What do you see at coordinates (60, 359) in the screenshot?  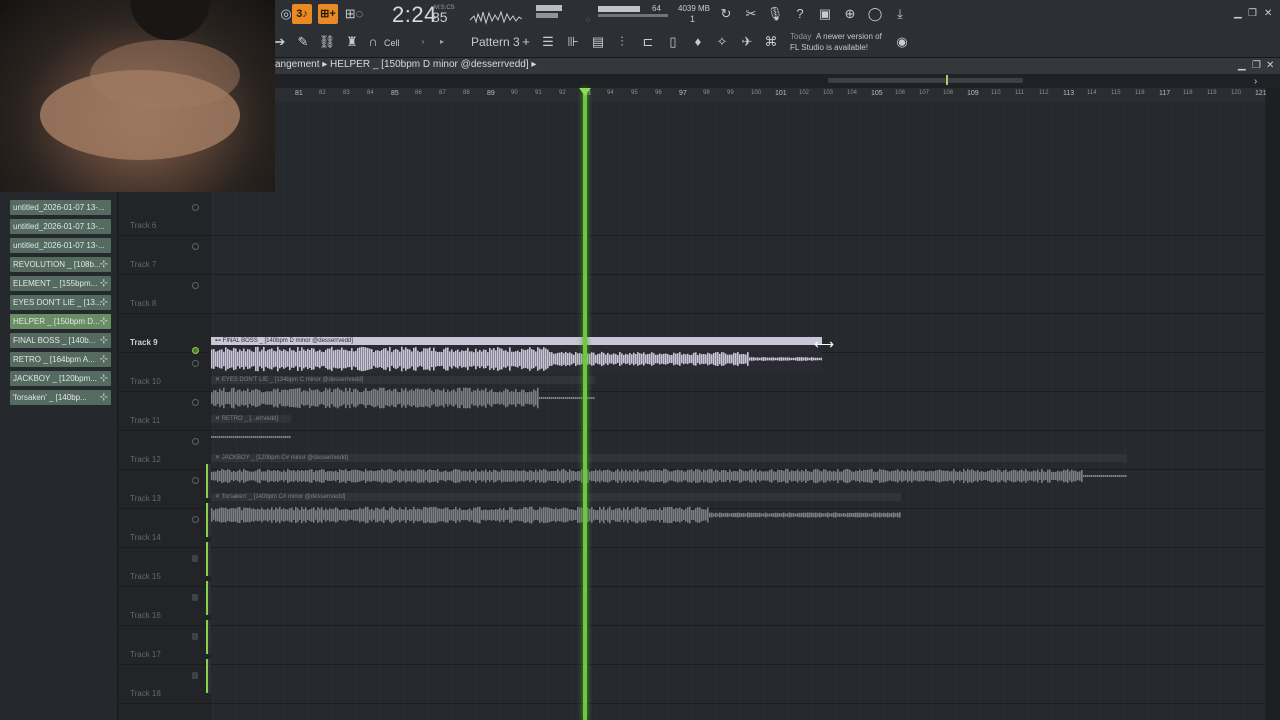 I see `browser-item: RETRO _ [164bpm A... ⊹` at bounding box center [60, 359].